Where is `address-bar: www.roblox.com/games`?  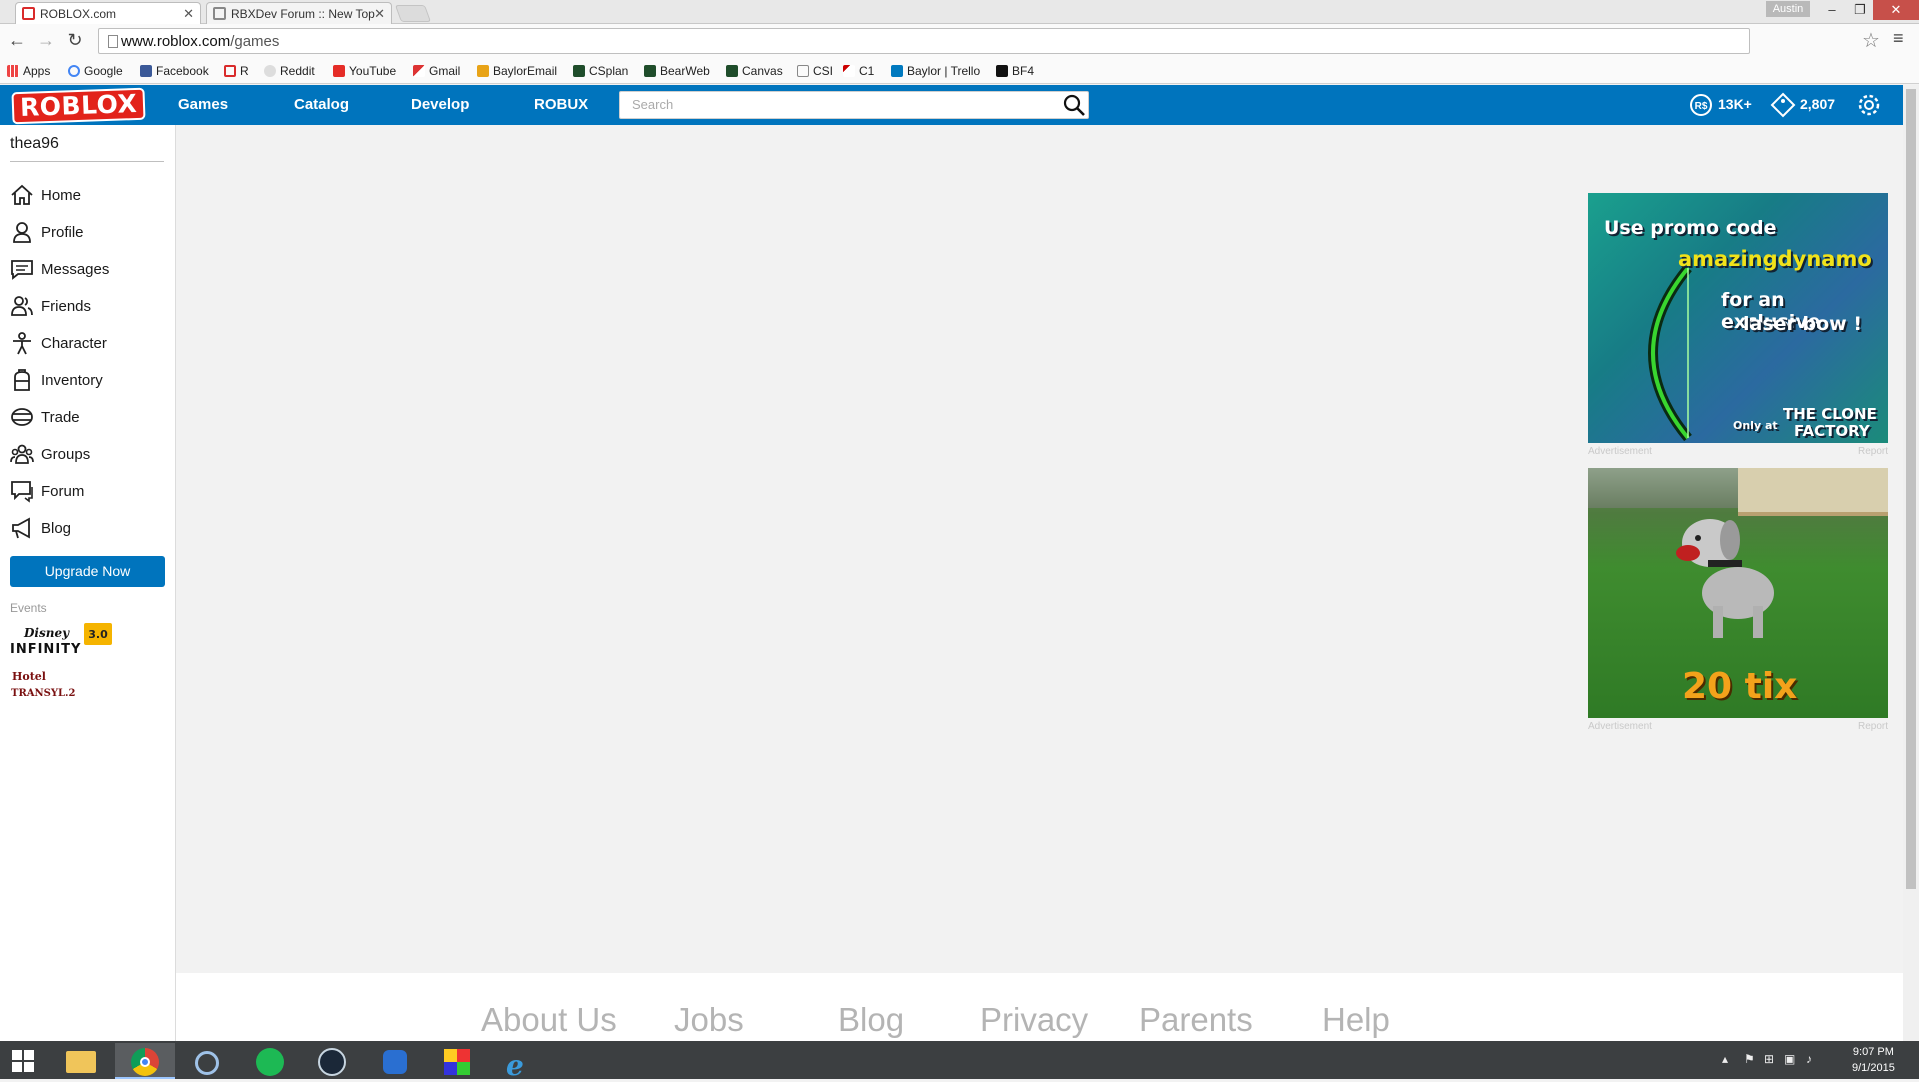 address-bar: www.roblox.com/games is located at coordinates (924, 41).